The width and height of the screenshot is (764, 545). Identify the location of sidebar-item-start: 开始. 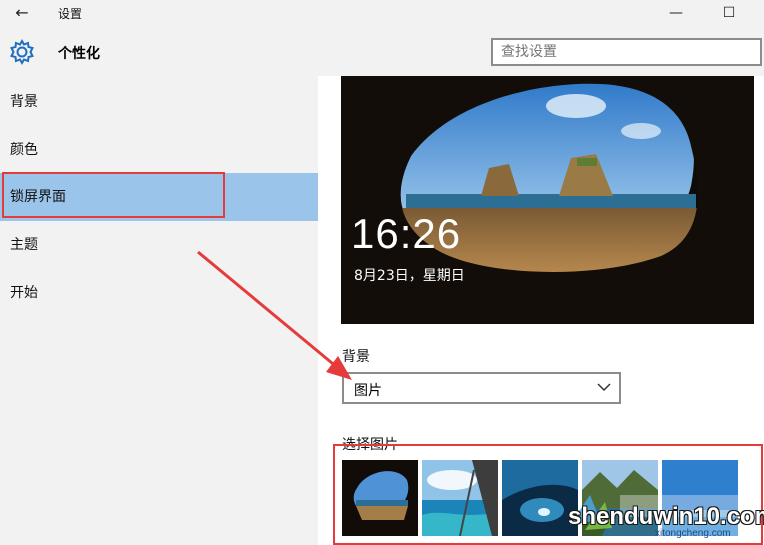
(159, 293).